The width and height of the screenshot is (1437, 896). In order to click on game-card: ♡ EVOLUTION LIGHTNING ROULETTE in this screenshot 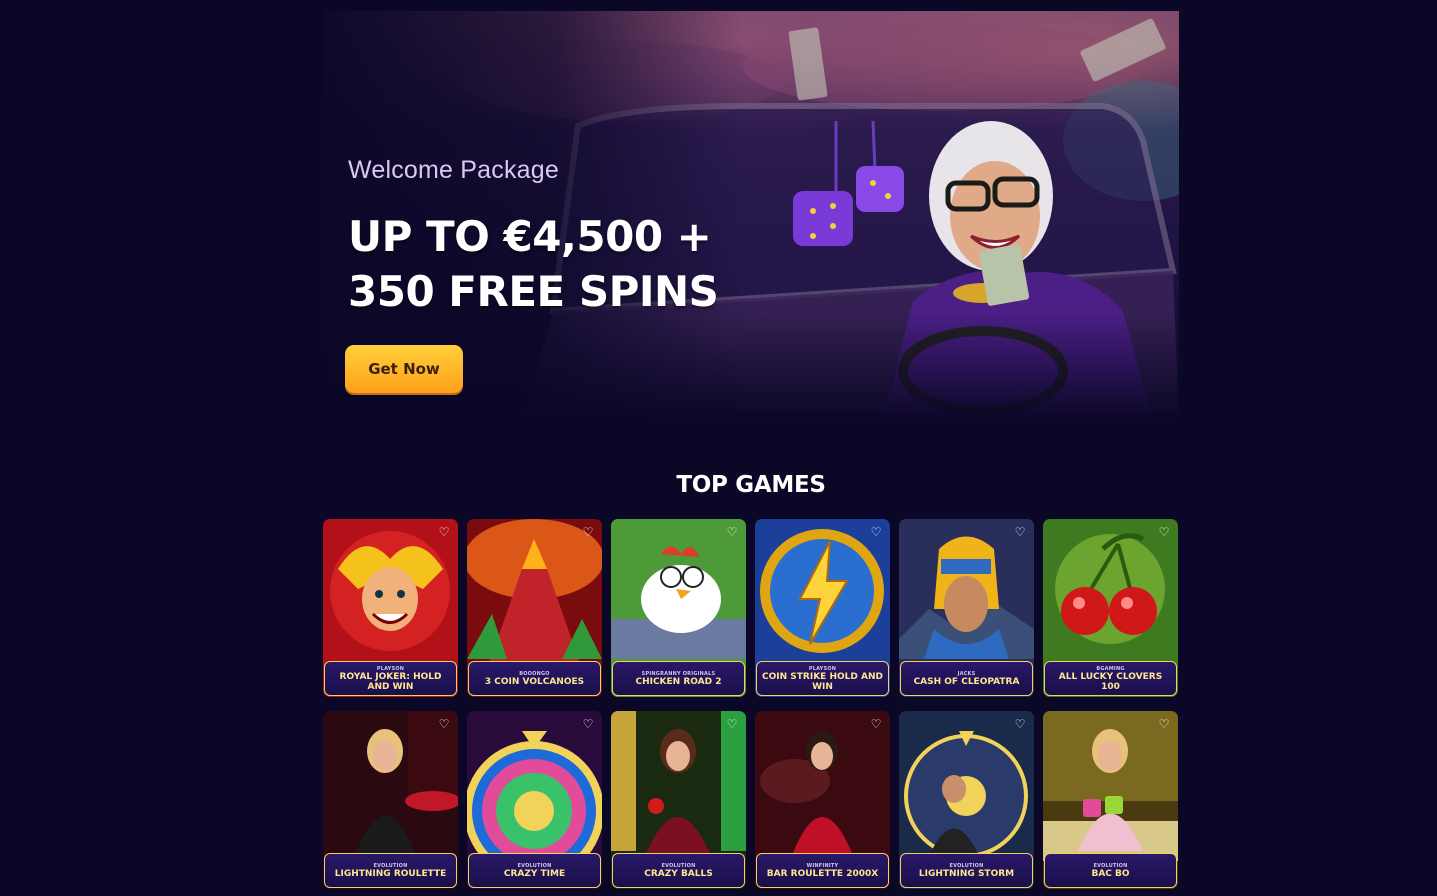, I will do `click(390, 800)`.